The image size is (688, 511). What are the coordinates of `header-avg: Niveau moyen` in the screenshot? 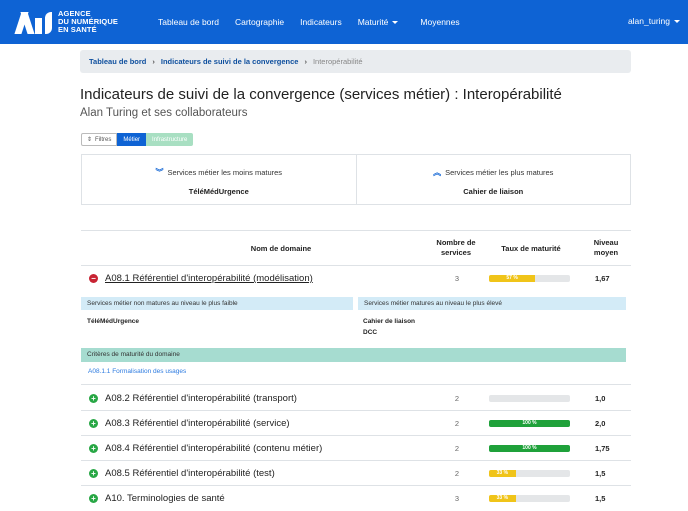 It's located at (606, 247).